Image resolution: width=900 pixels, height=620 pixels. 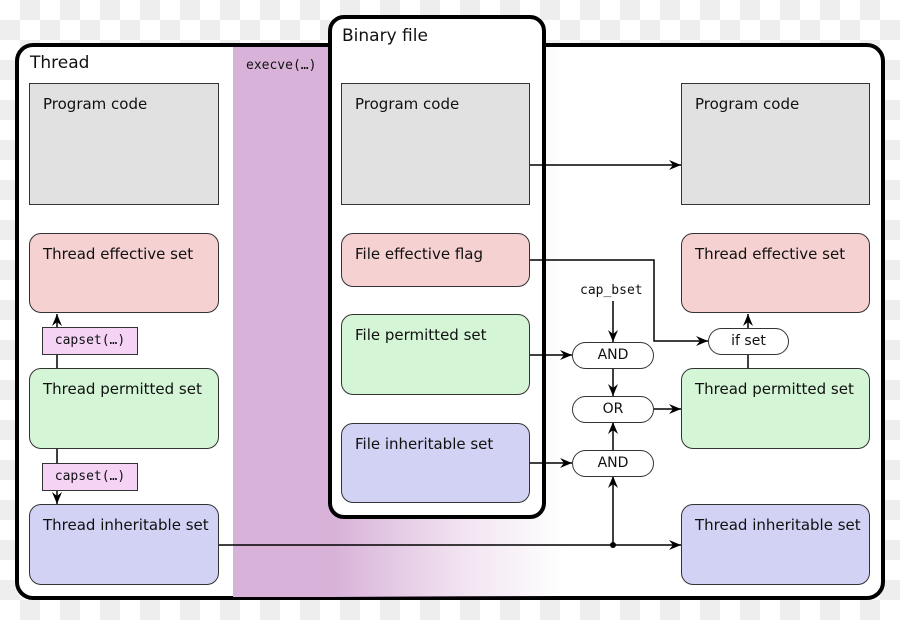 I want to click on or-op: OR, so click(x=613, y=409).